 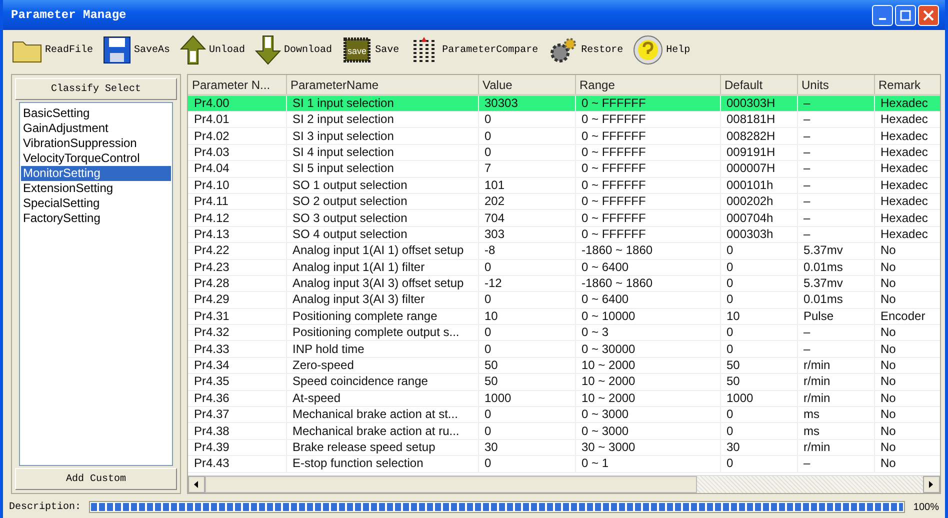 What do you see at coordinates (647, 382) in the screenshot?
I see `table-cell: 10 ~ 2000` at bounding box center [647, 382].